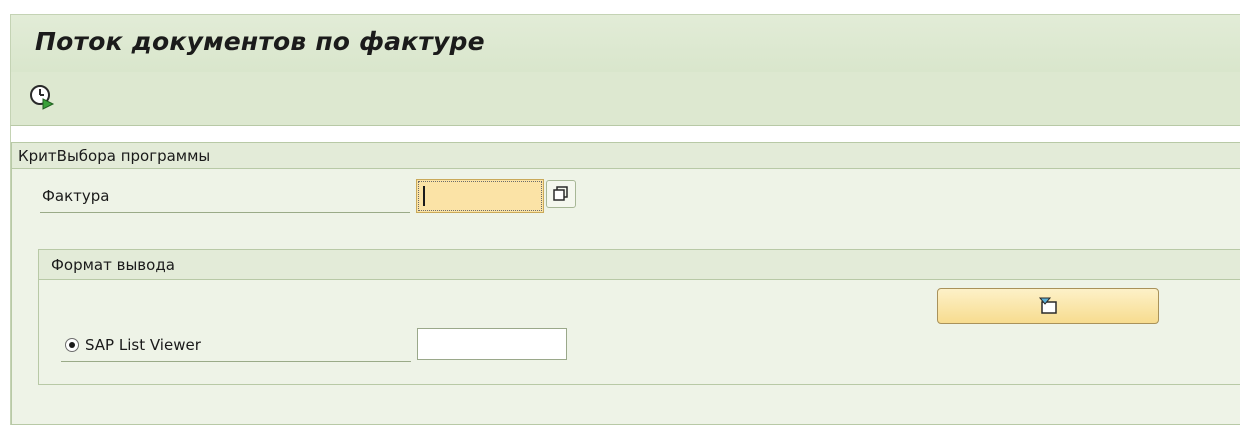 The width and height of the screenshot is (1240, 425). Describe the element at coordinates (492, 344) in the screenshot. I see `layout-input` at that location.